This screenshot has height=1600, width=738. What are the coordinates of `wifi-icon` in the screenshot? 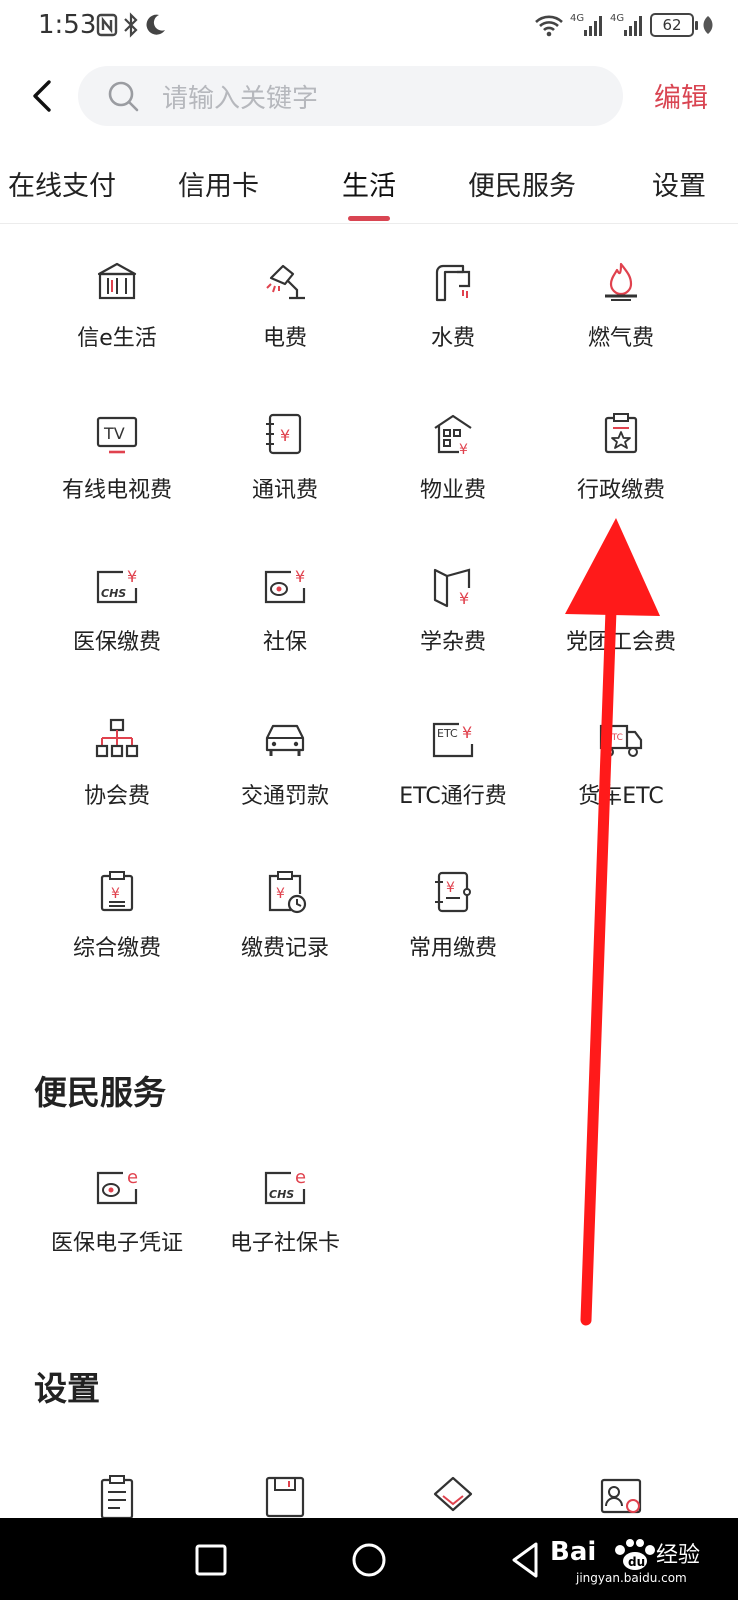 It's located at (549, 26).